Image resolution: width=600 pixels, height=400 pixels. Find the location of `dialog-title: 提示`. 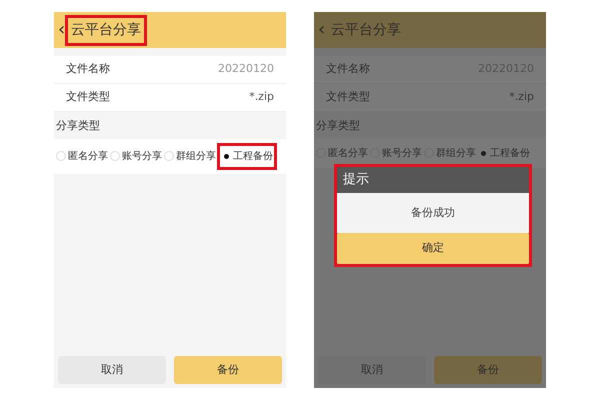

dialog-title: 提示 is located at coordinates (433, 179).